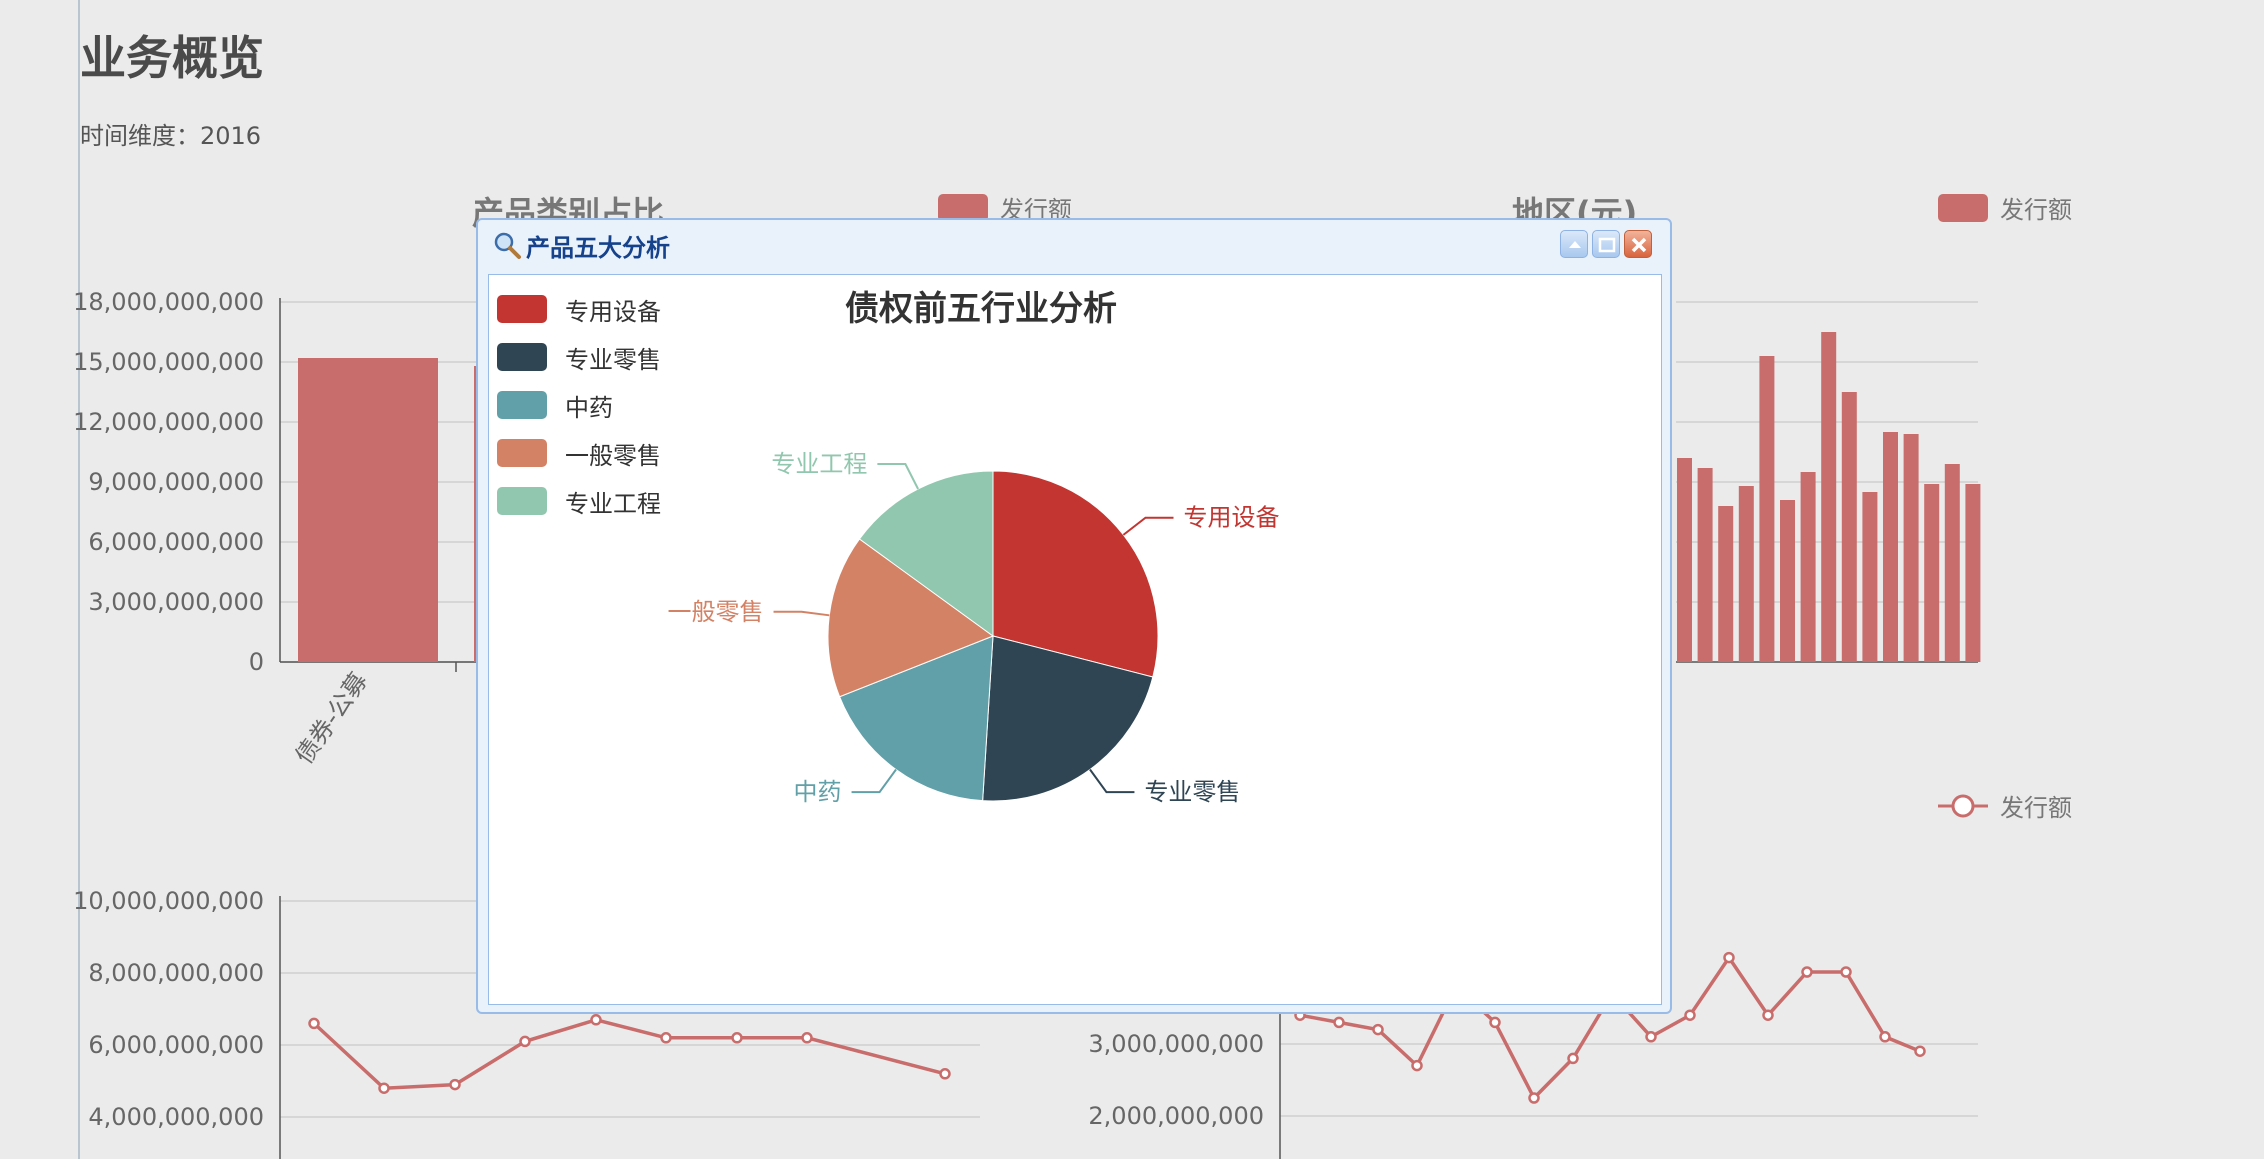 The height and width of the screenshot is (1159, 2264). What do you see at coordinates (331, 718) in the screenshot?
I see `x-tick-label: 债券-公募` at bounding box center [331, 718].